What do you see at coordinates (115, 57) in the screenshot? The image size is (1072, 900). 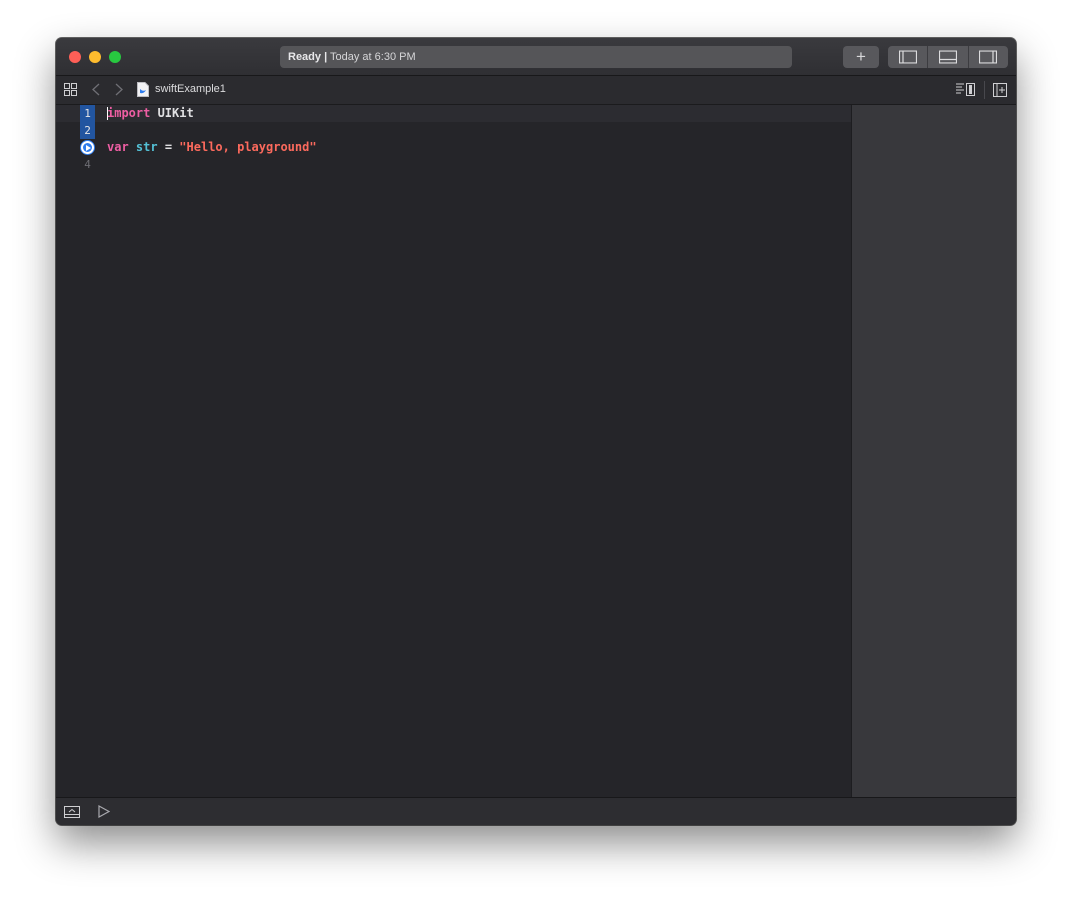 I see `zoom-button` at bounding box center [115, 57].